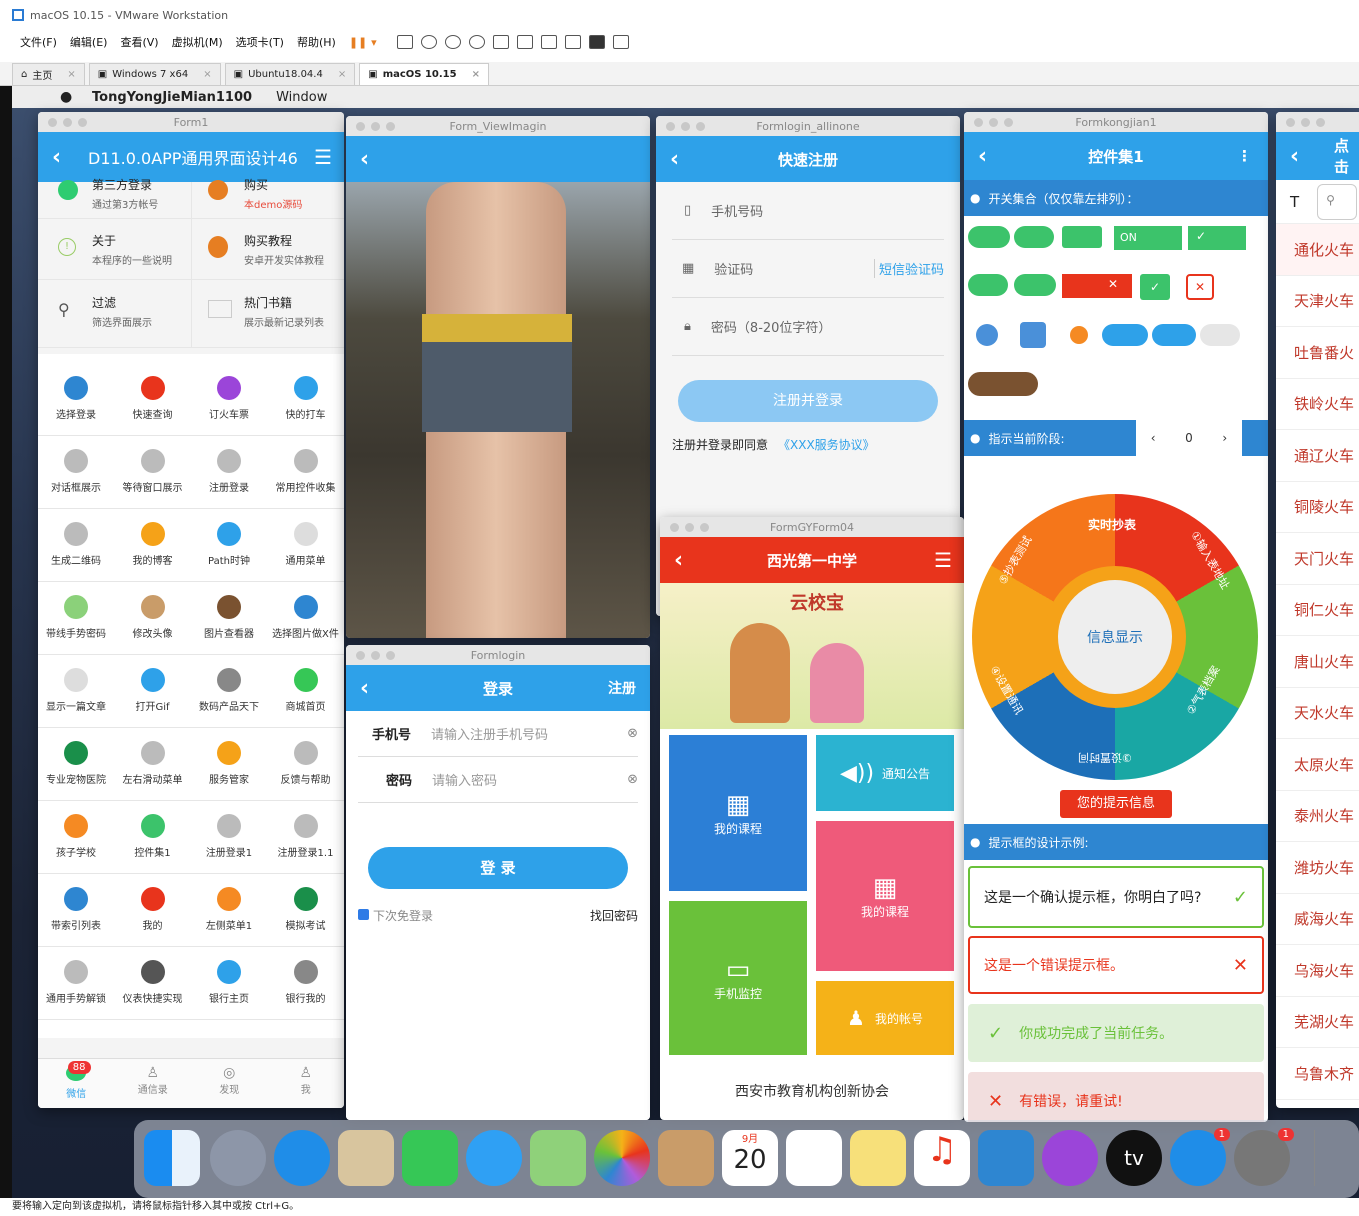  What do you see at coordinates (1317, 713) in the screenshot?
I see `train-item: 天水火车` at bounding box center [1317, 713].